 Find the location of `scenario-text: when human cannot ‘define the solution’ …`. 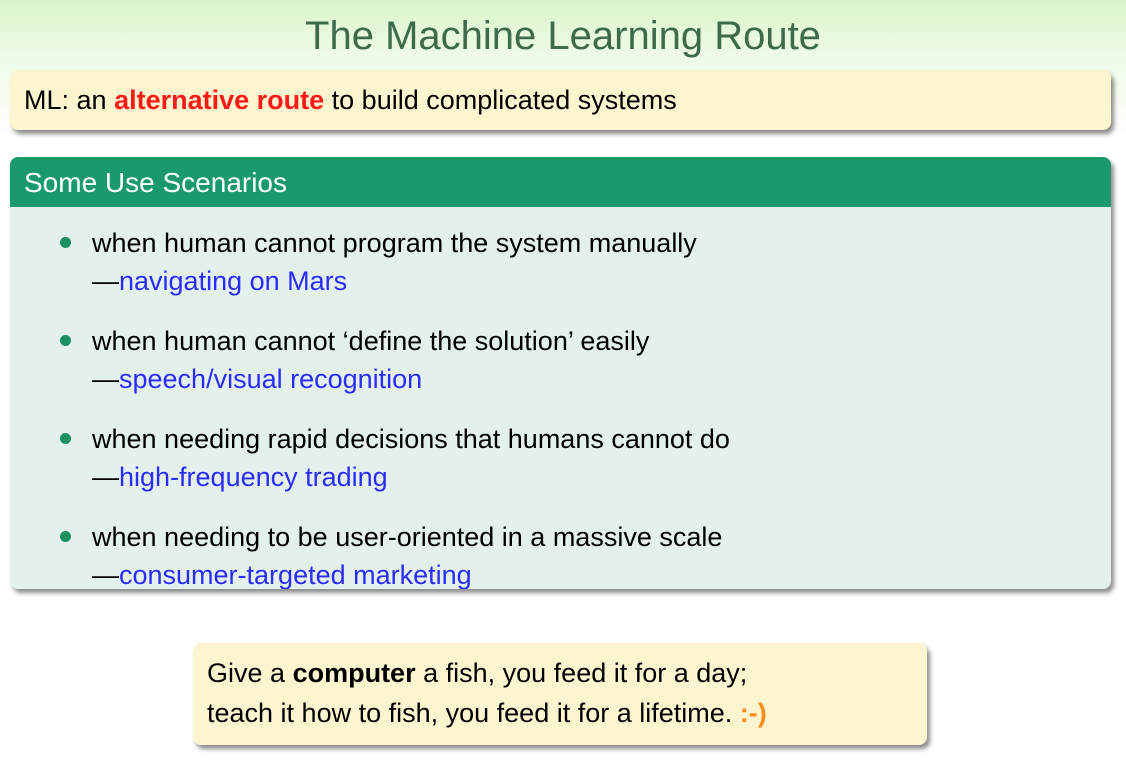

scenario-text: when human cannot ‘define the solution’ … is located at coordinates (371, 341).